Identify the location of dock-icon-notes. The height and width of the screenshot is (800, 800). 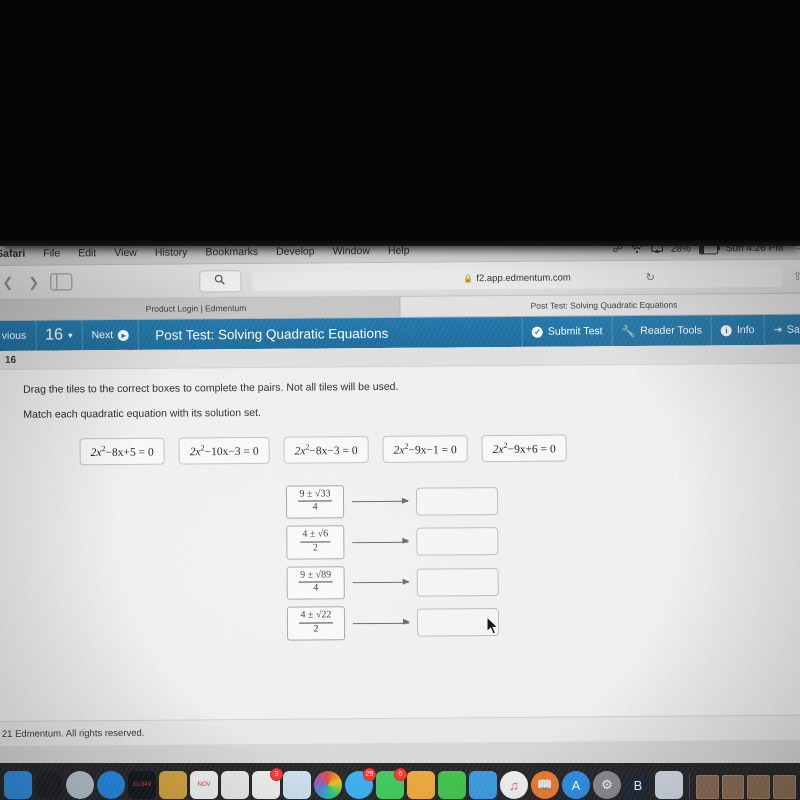
(173, 785).